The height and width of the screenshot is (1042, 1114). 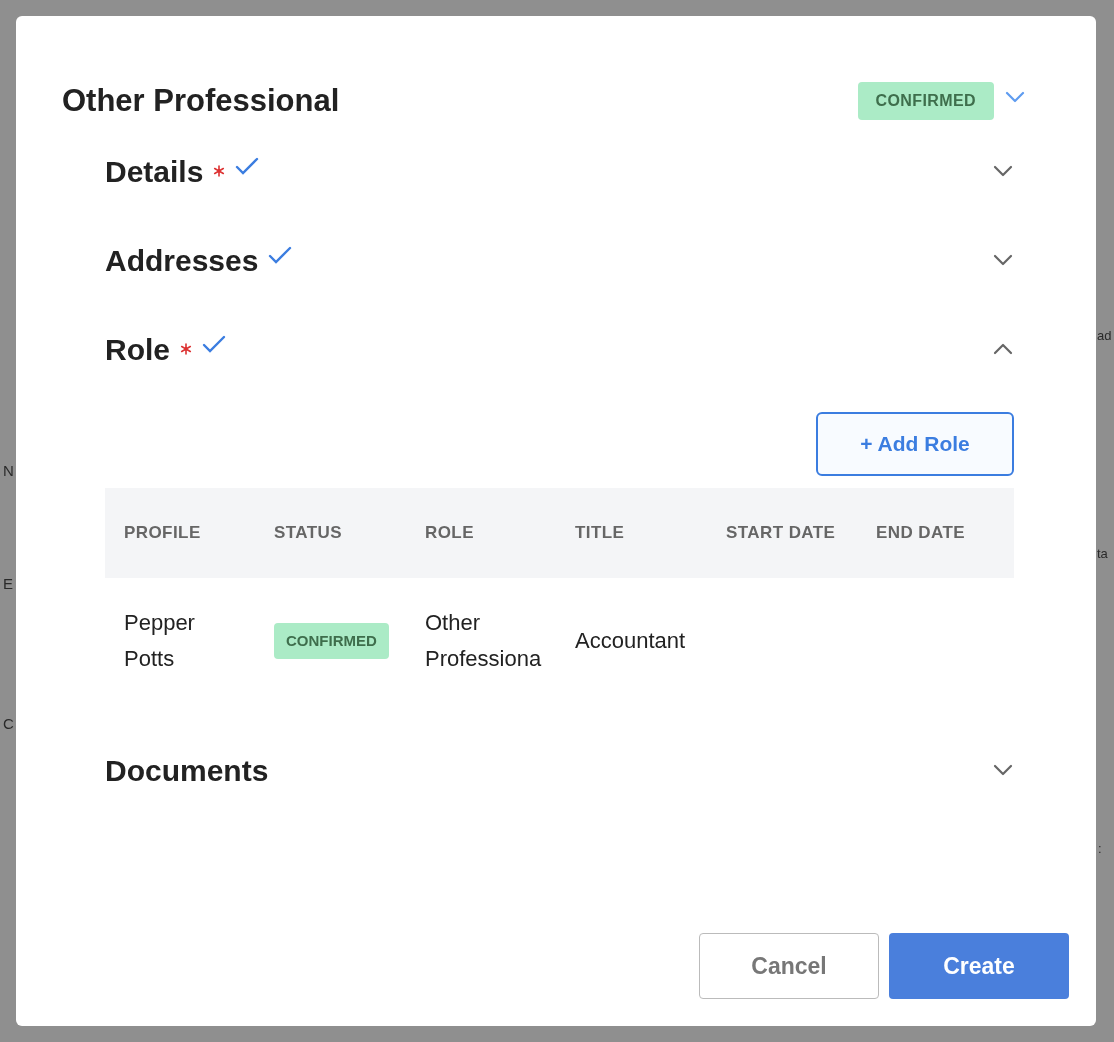 What do you see at coordinates (979, 966) in the screenshot?
I see `create-button: Create` at bounding box center [979, 966].